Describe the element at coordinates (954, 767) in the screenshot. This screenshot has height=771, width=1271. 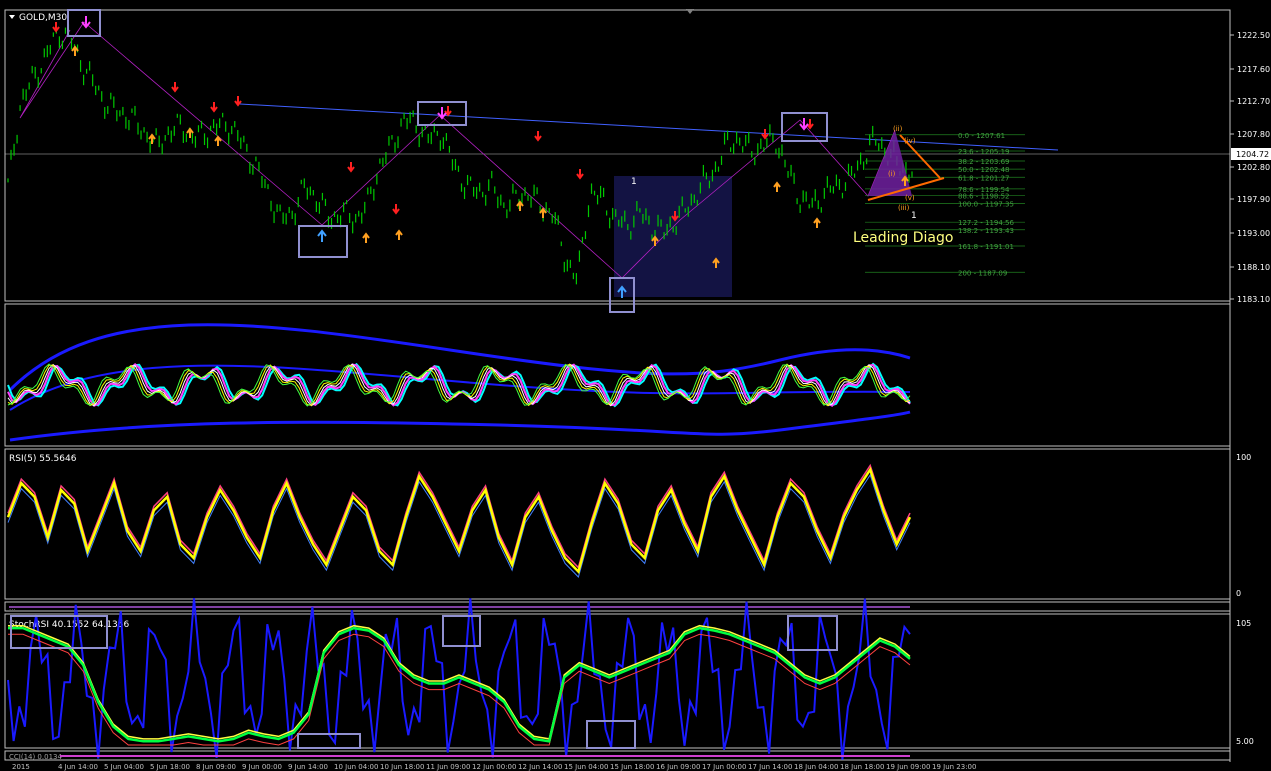
I see `time-tick-label: 19 Jun 23:00` at that location.